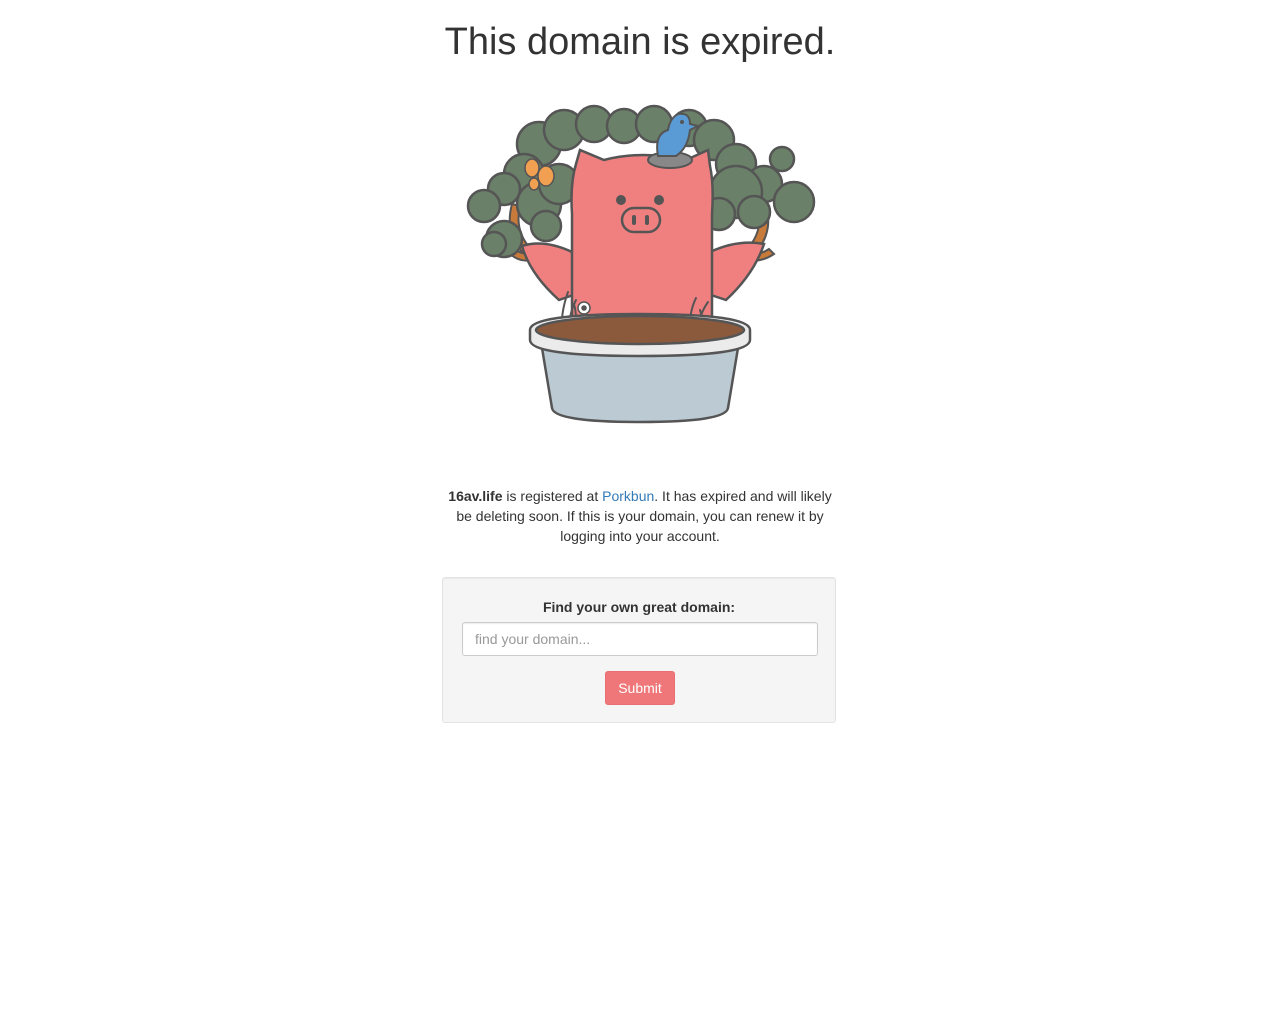 This screenshot has width=1280, height=1024. What do you see at coordinates (641, 220) in the screenshot?
I see `pig-snout` at bounding box center [641, 220].